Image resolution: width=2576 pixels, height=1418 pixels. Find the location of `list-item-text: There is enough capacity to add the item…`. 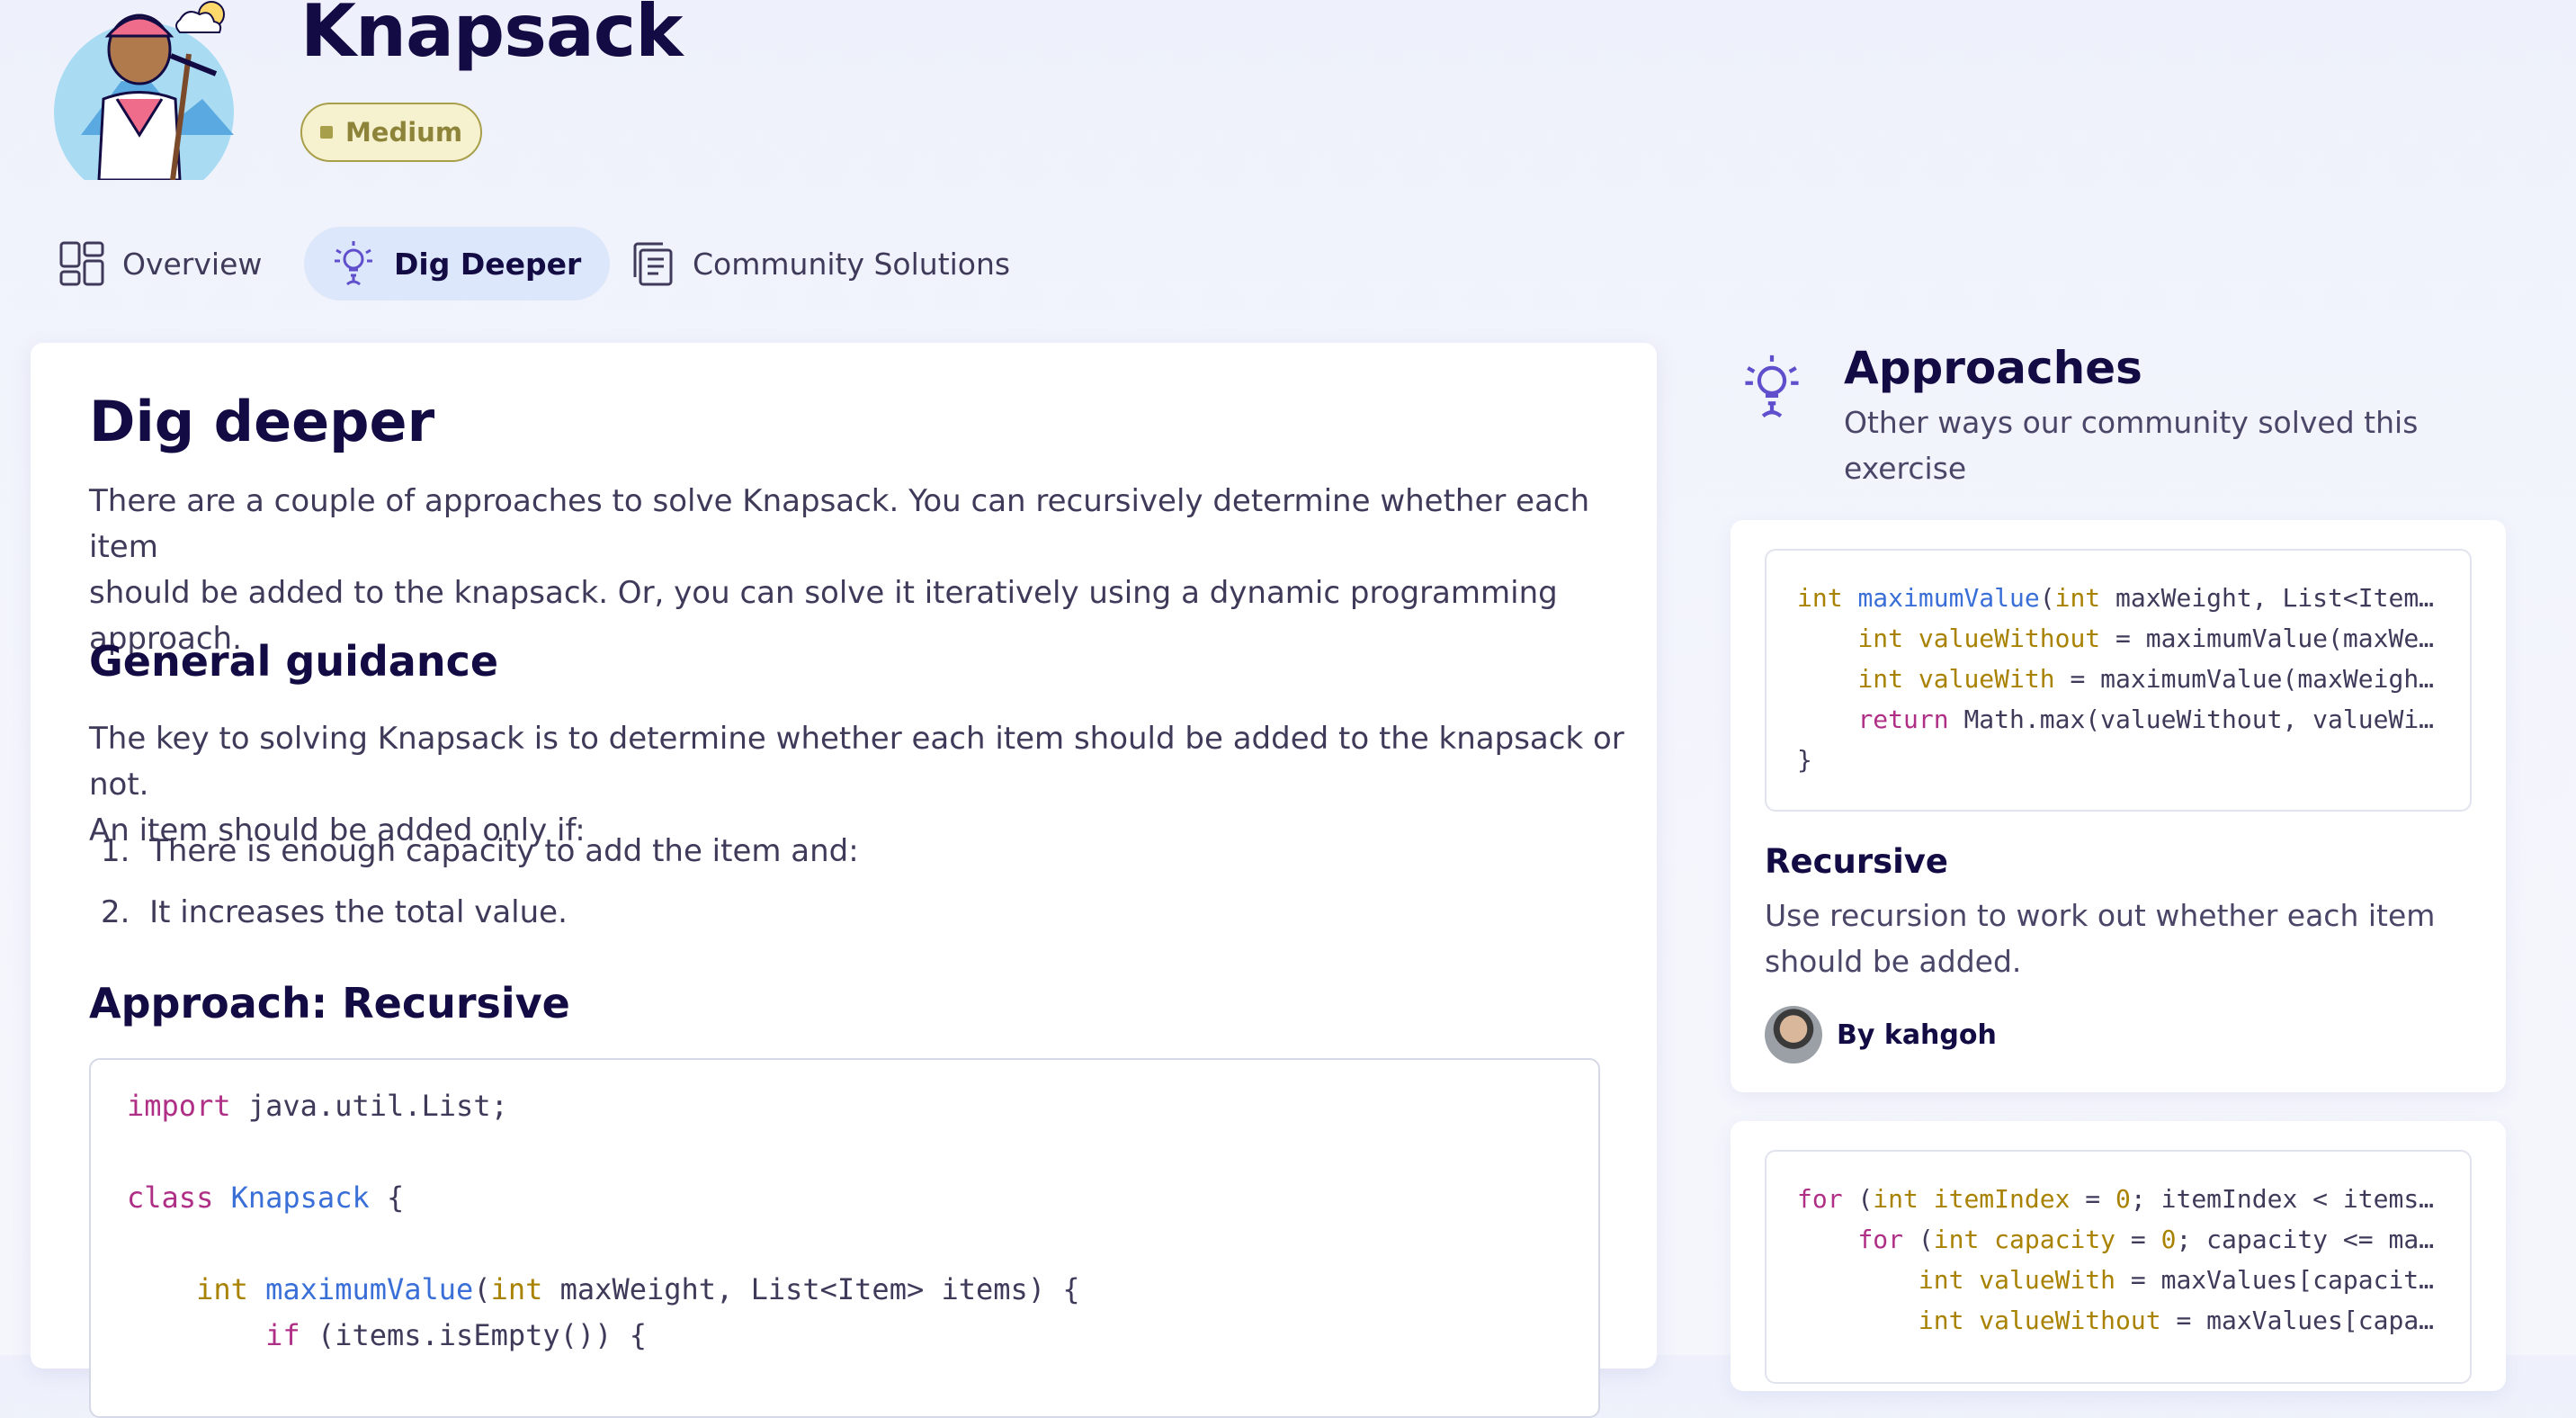

list-item-text: There is enough capacity to add the item… is located at coordinates (504, 851).